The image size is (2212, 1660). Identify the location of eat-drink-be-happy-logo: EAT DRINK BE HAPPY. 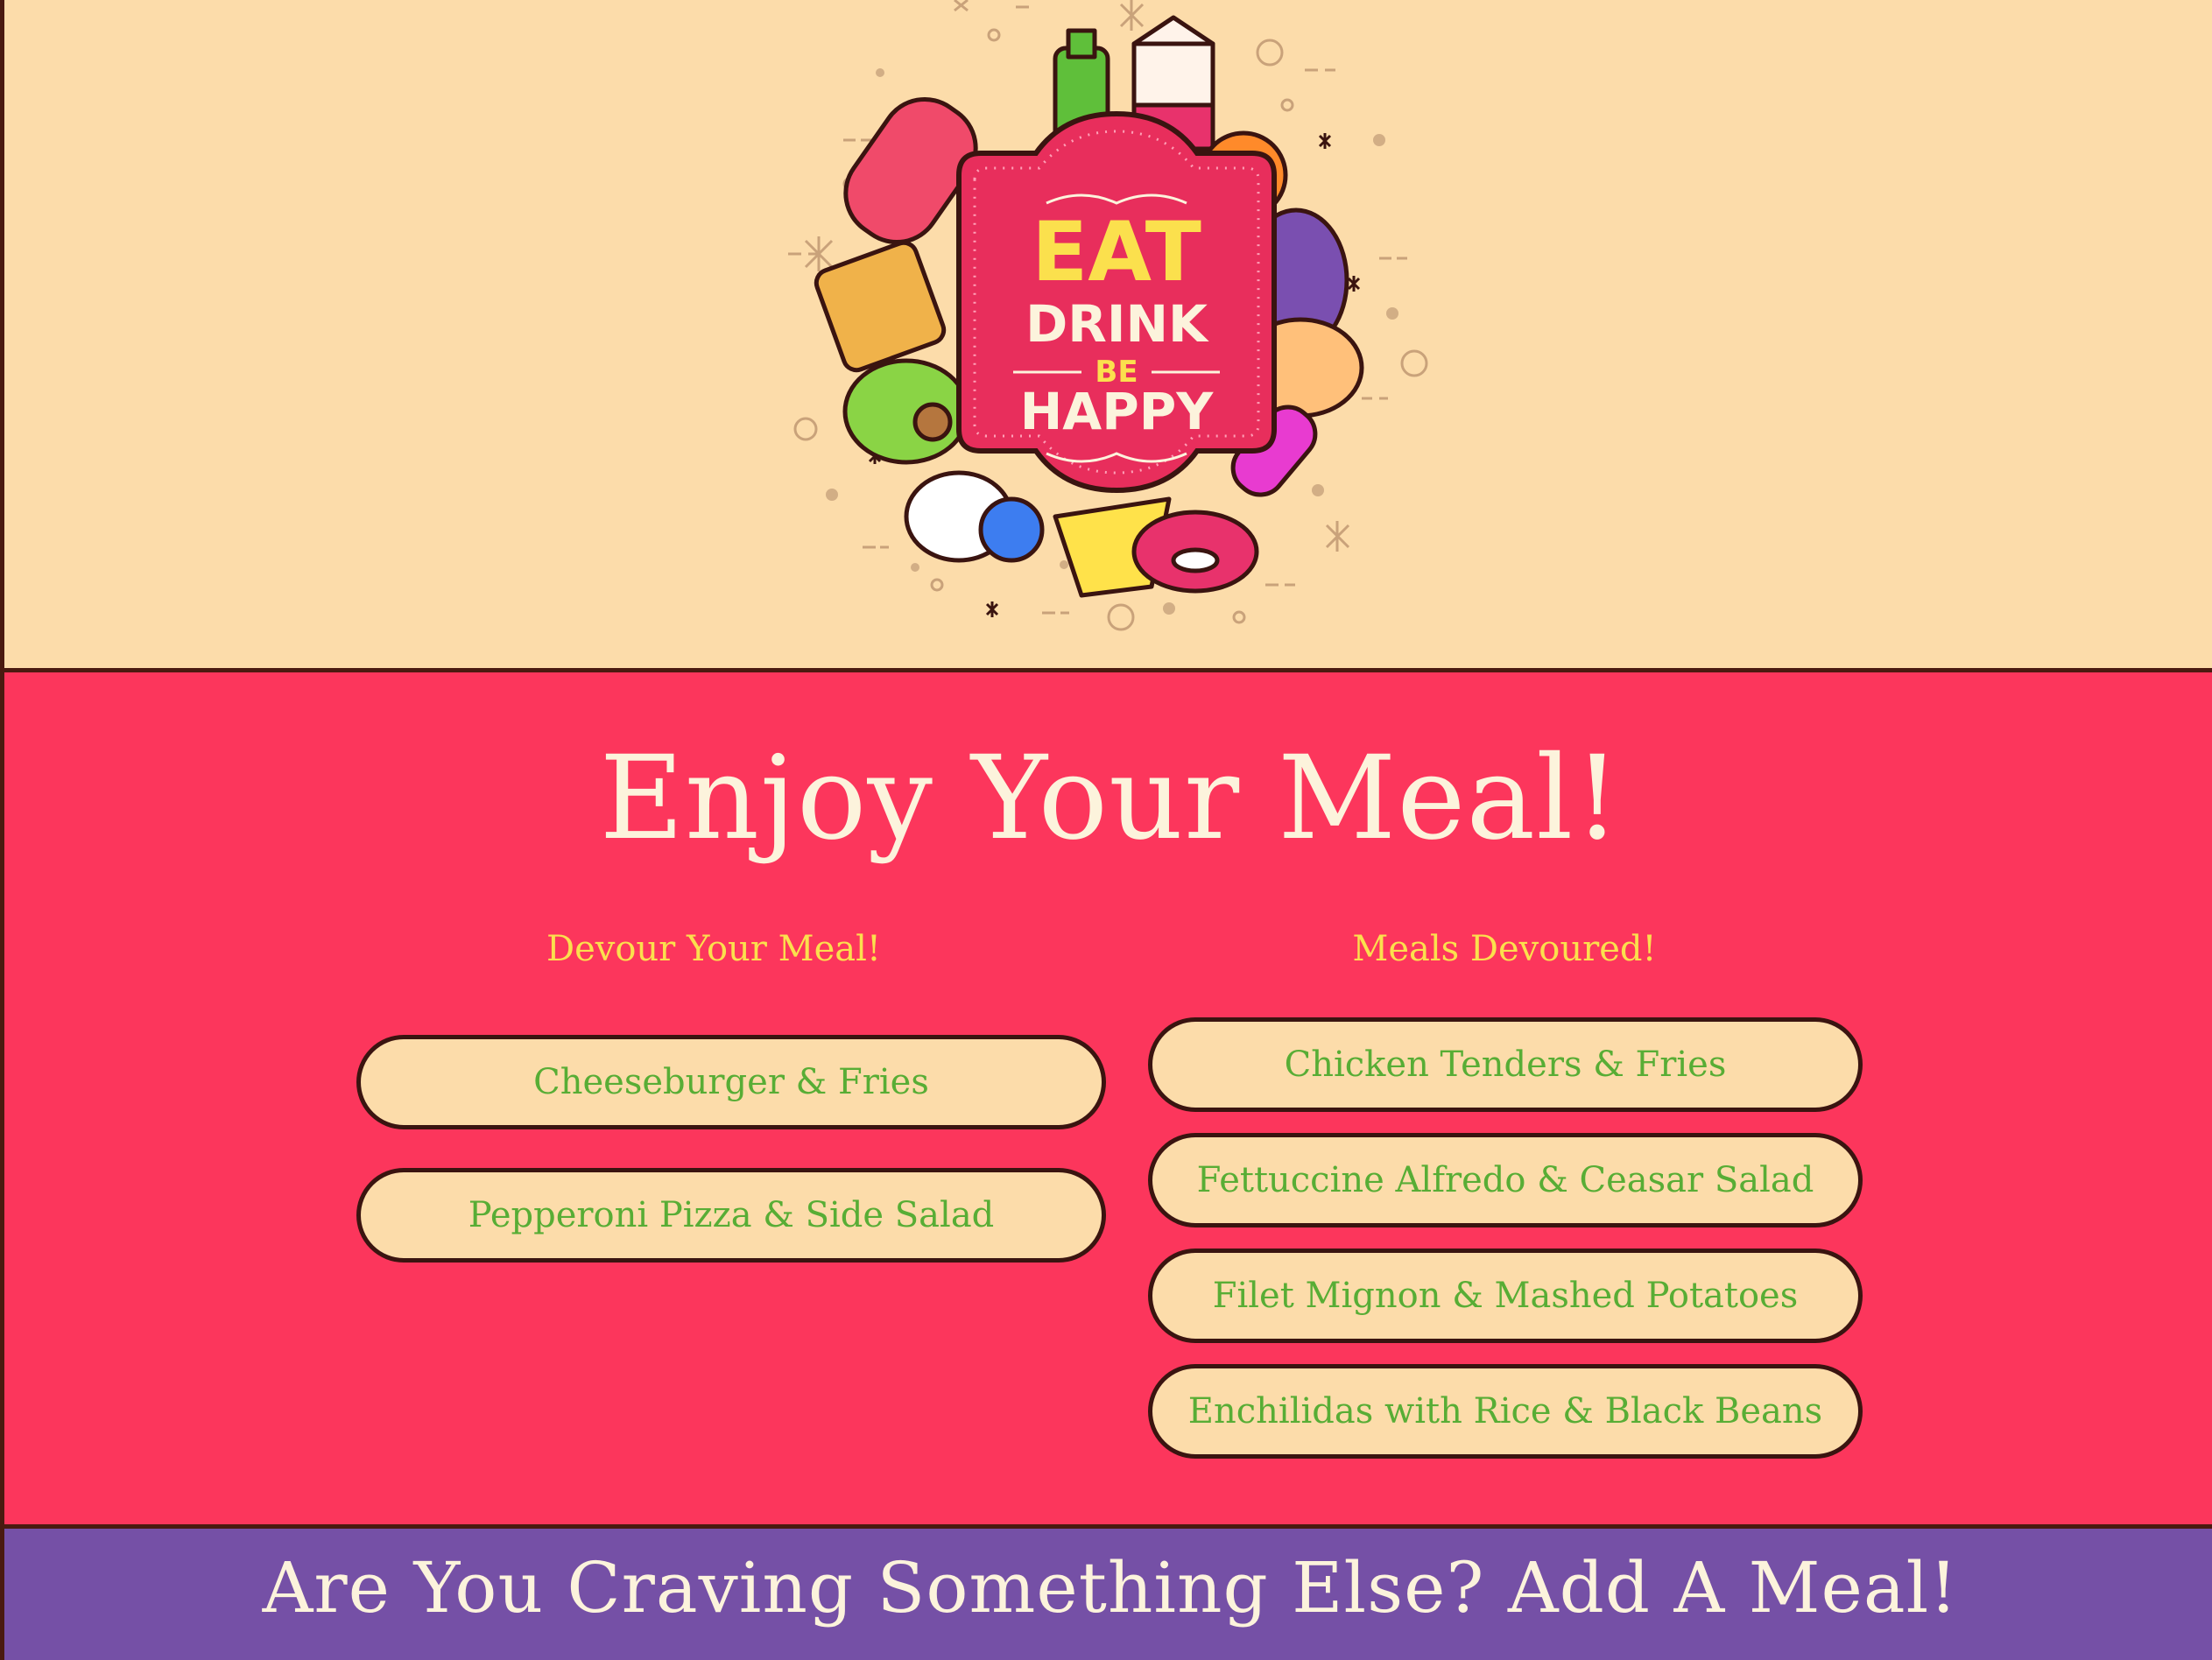
(1108, 315).